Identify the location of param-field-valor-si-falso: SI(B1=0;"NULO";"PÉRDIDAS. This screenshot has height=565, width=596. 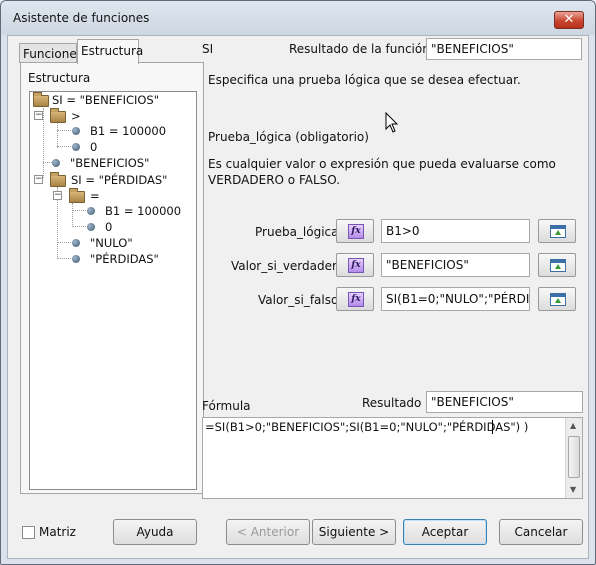
(455, 299).